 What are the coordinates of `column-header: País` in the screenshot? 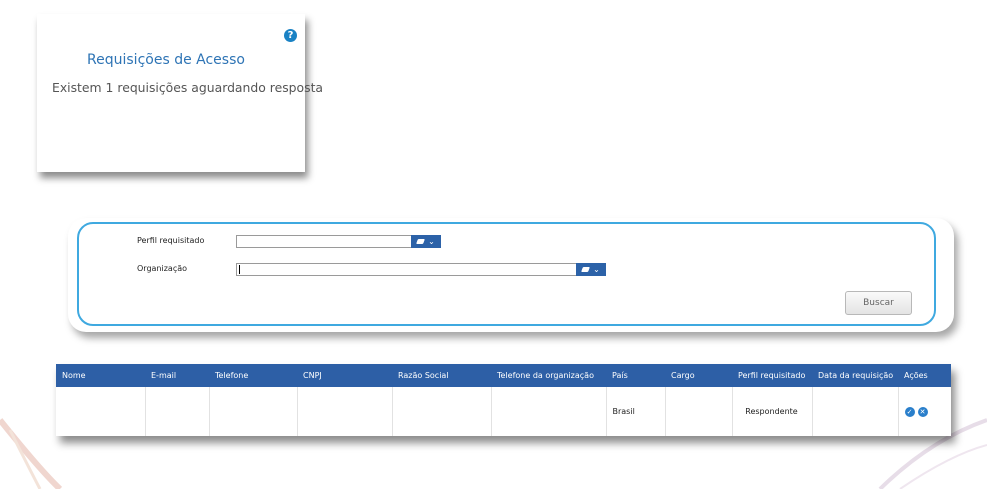 It's located at (635, 375).